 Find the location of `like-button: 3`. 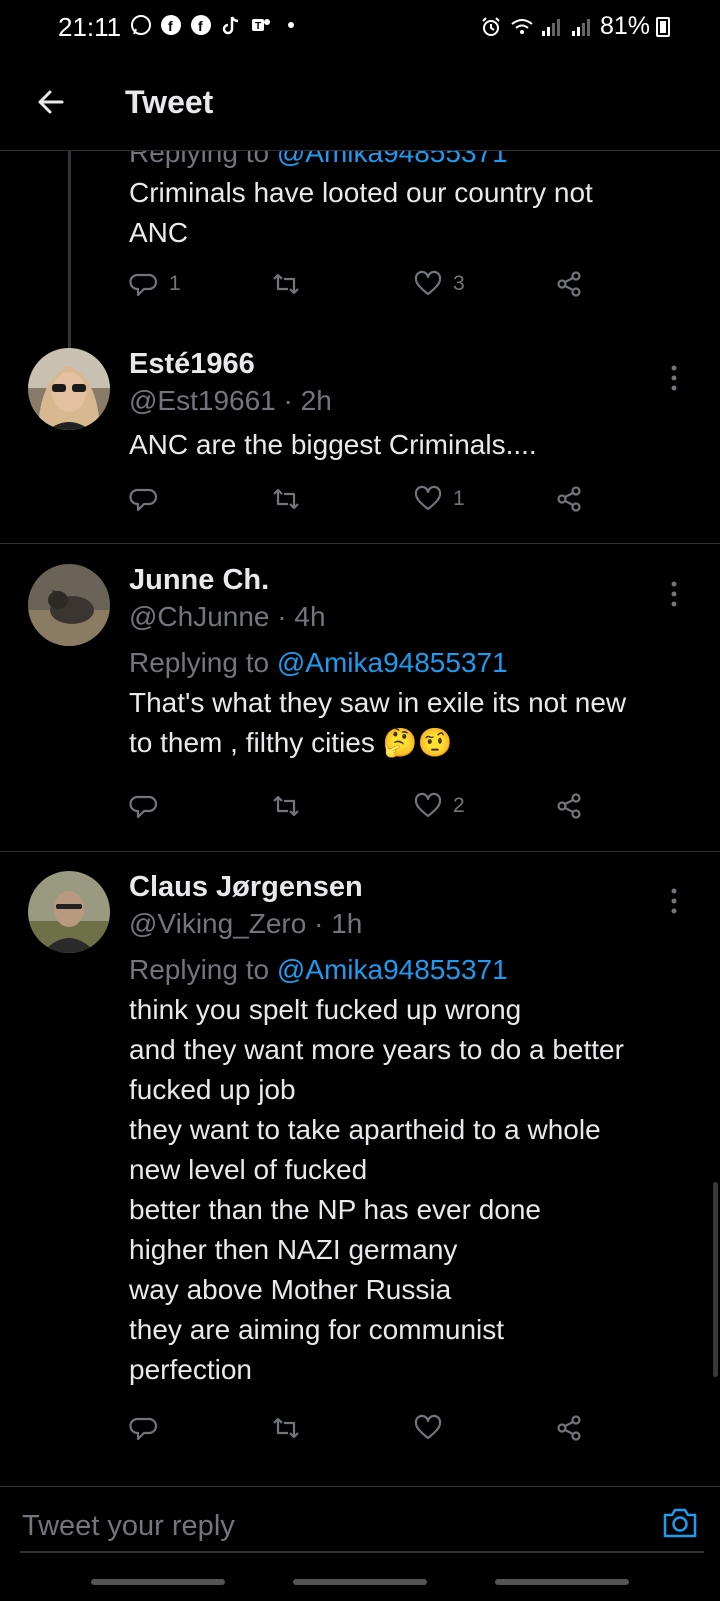

like-button: 3 is located at coordinates (439, 284).